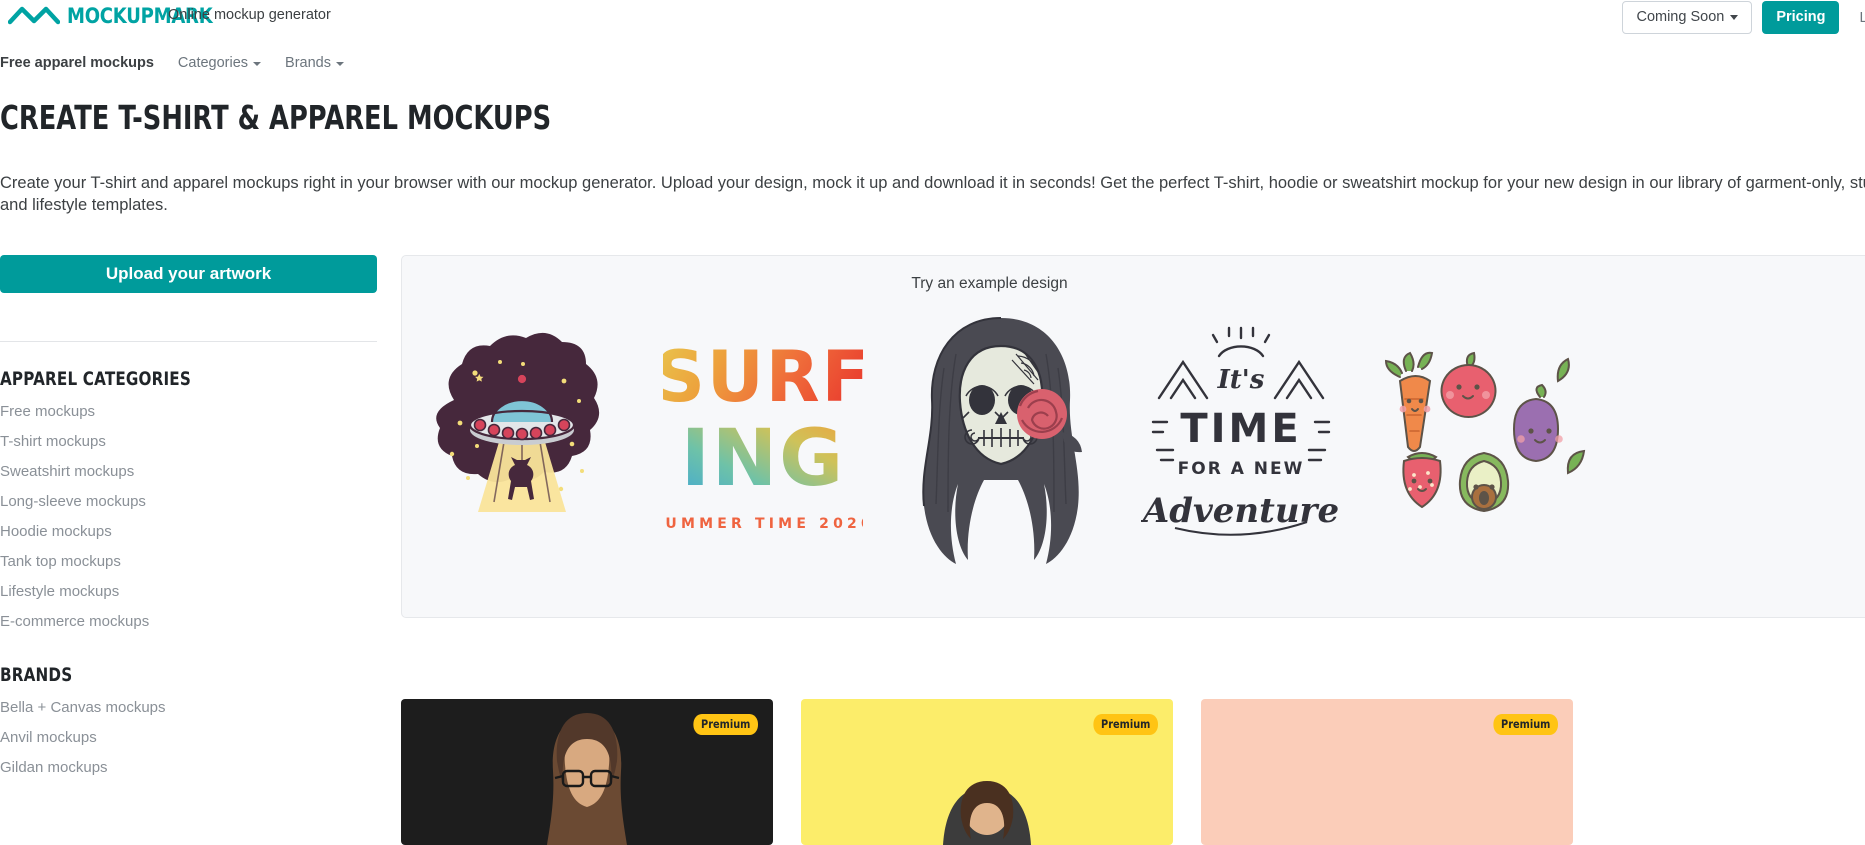 The height and width of the screenshot is (845, 1865). Describe the element at coordinates (188, 274) in the screenshot. I see `upload-artwork-button: Upload your artwork` at that location.